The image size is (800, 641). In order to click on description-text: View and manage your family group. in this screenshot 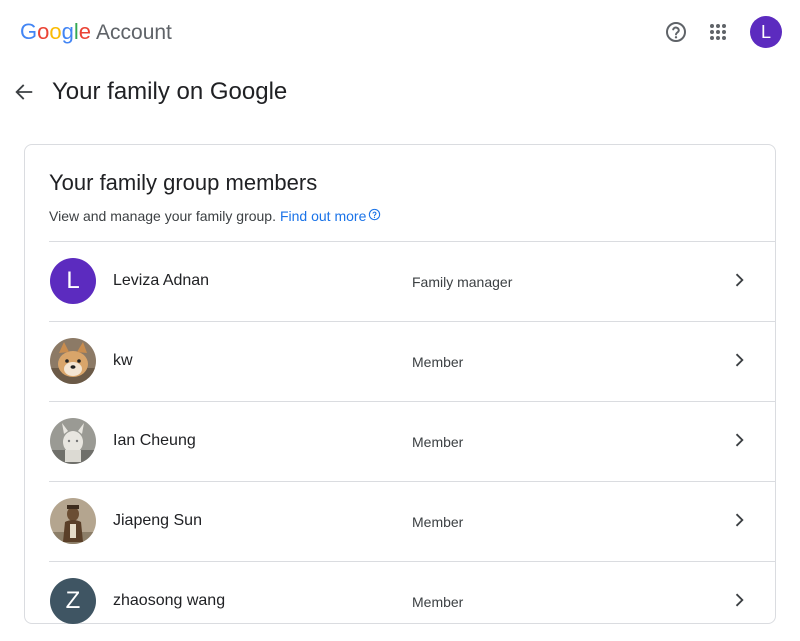, I will do `click(162, 216)`.